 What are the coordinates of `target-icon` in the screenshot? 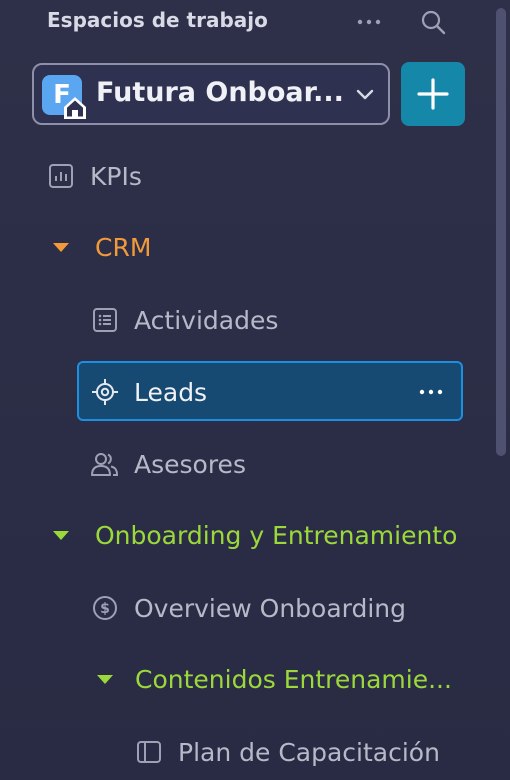 It's located at (105, 392).